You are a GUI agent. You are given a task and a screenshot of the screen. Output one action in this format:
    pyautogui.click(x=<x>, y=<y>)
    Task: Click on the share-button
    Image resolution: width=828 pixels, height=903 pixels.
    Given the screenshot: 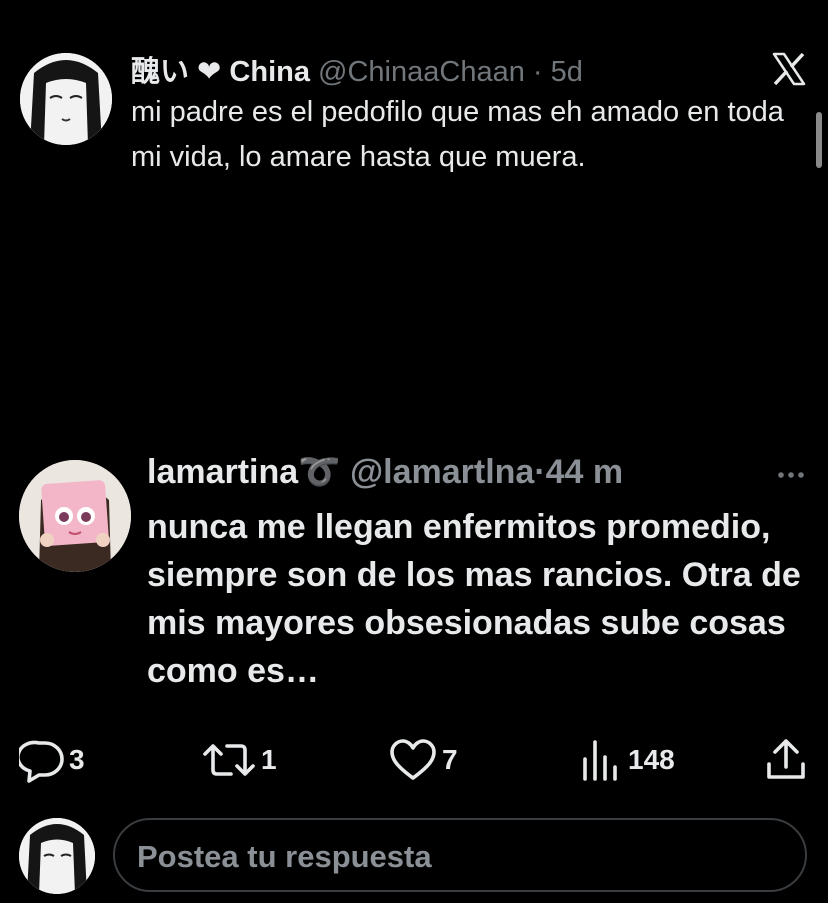 What is the action you would take?
    pyautogui.click(x=786, y=760)
    